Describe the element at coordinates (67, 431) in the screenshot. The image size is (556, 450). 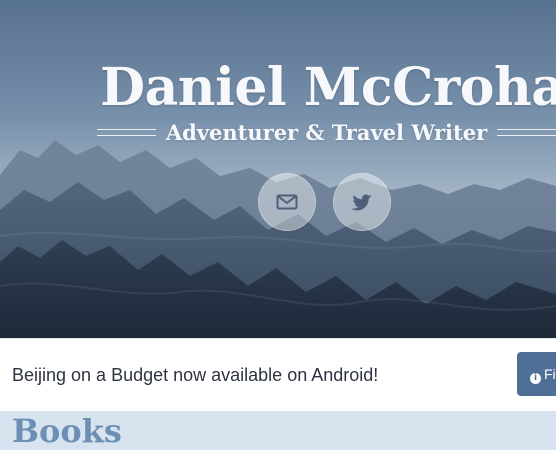
I see `books-heading: Books` at that location.